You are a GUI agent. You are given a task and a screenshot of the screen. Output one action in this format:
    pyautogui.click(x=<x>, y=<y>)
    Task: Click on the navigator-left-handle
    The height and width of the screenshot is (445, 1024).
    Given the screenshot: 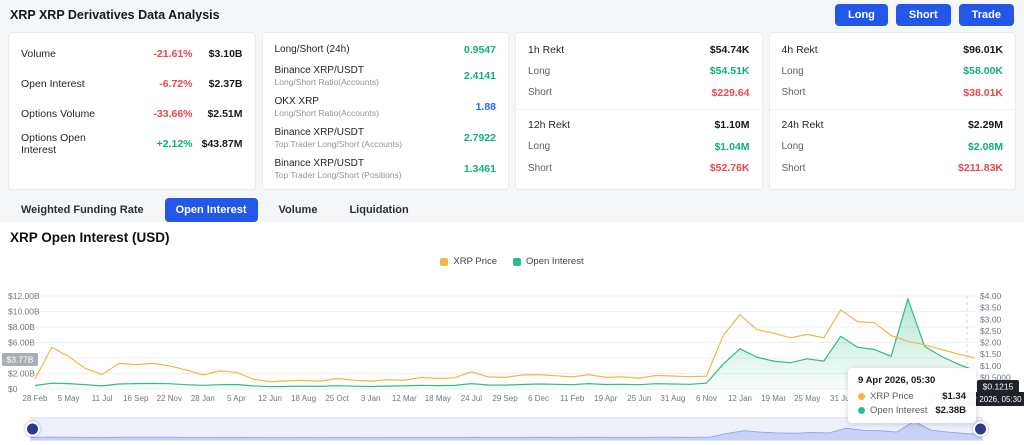 What is the action you would take?
    pyautogui.click(x=32, y=429)
    